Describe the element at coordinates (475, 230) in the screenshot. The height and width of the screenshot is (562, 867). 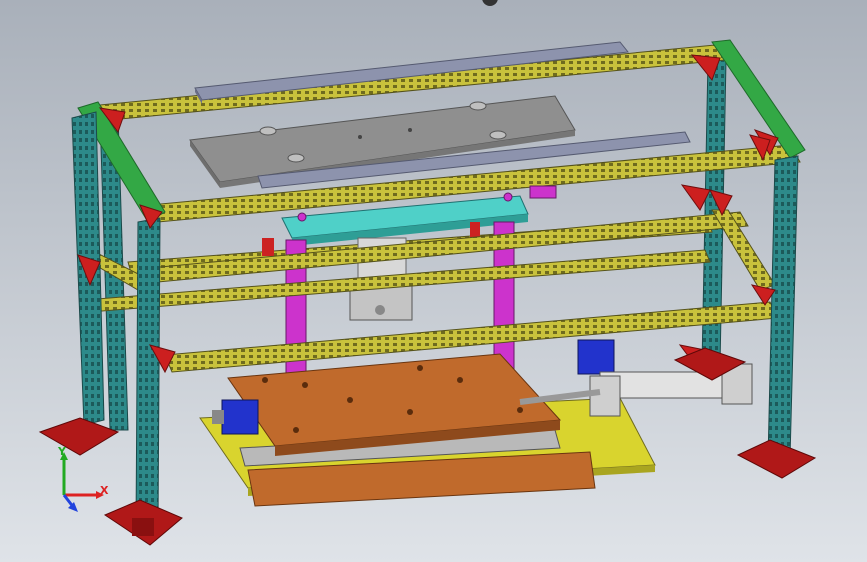
I see `red-stop-right` at that location.